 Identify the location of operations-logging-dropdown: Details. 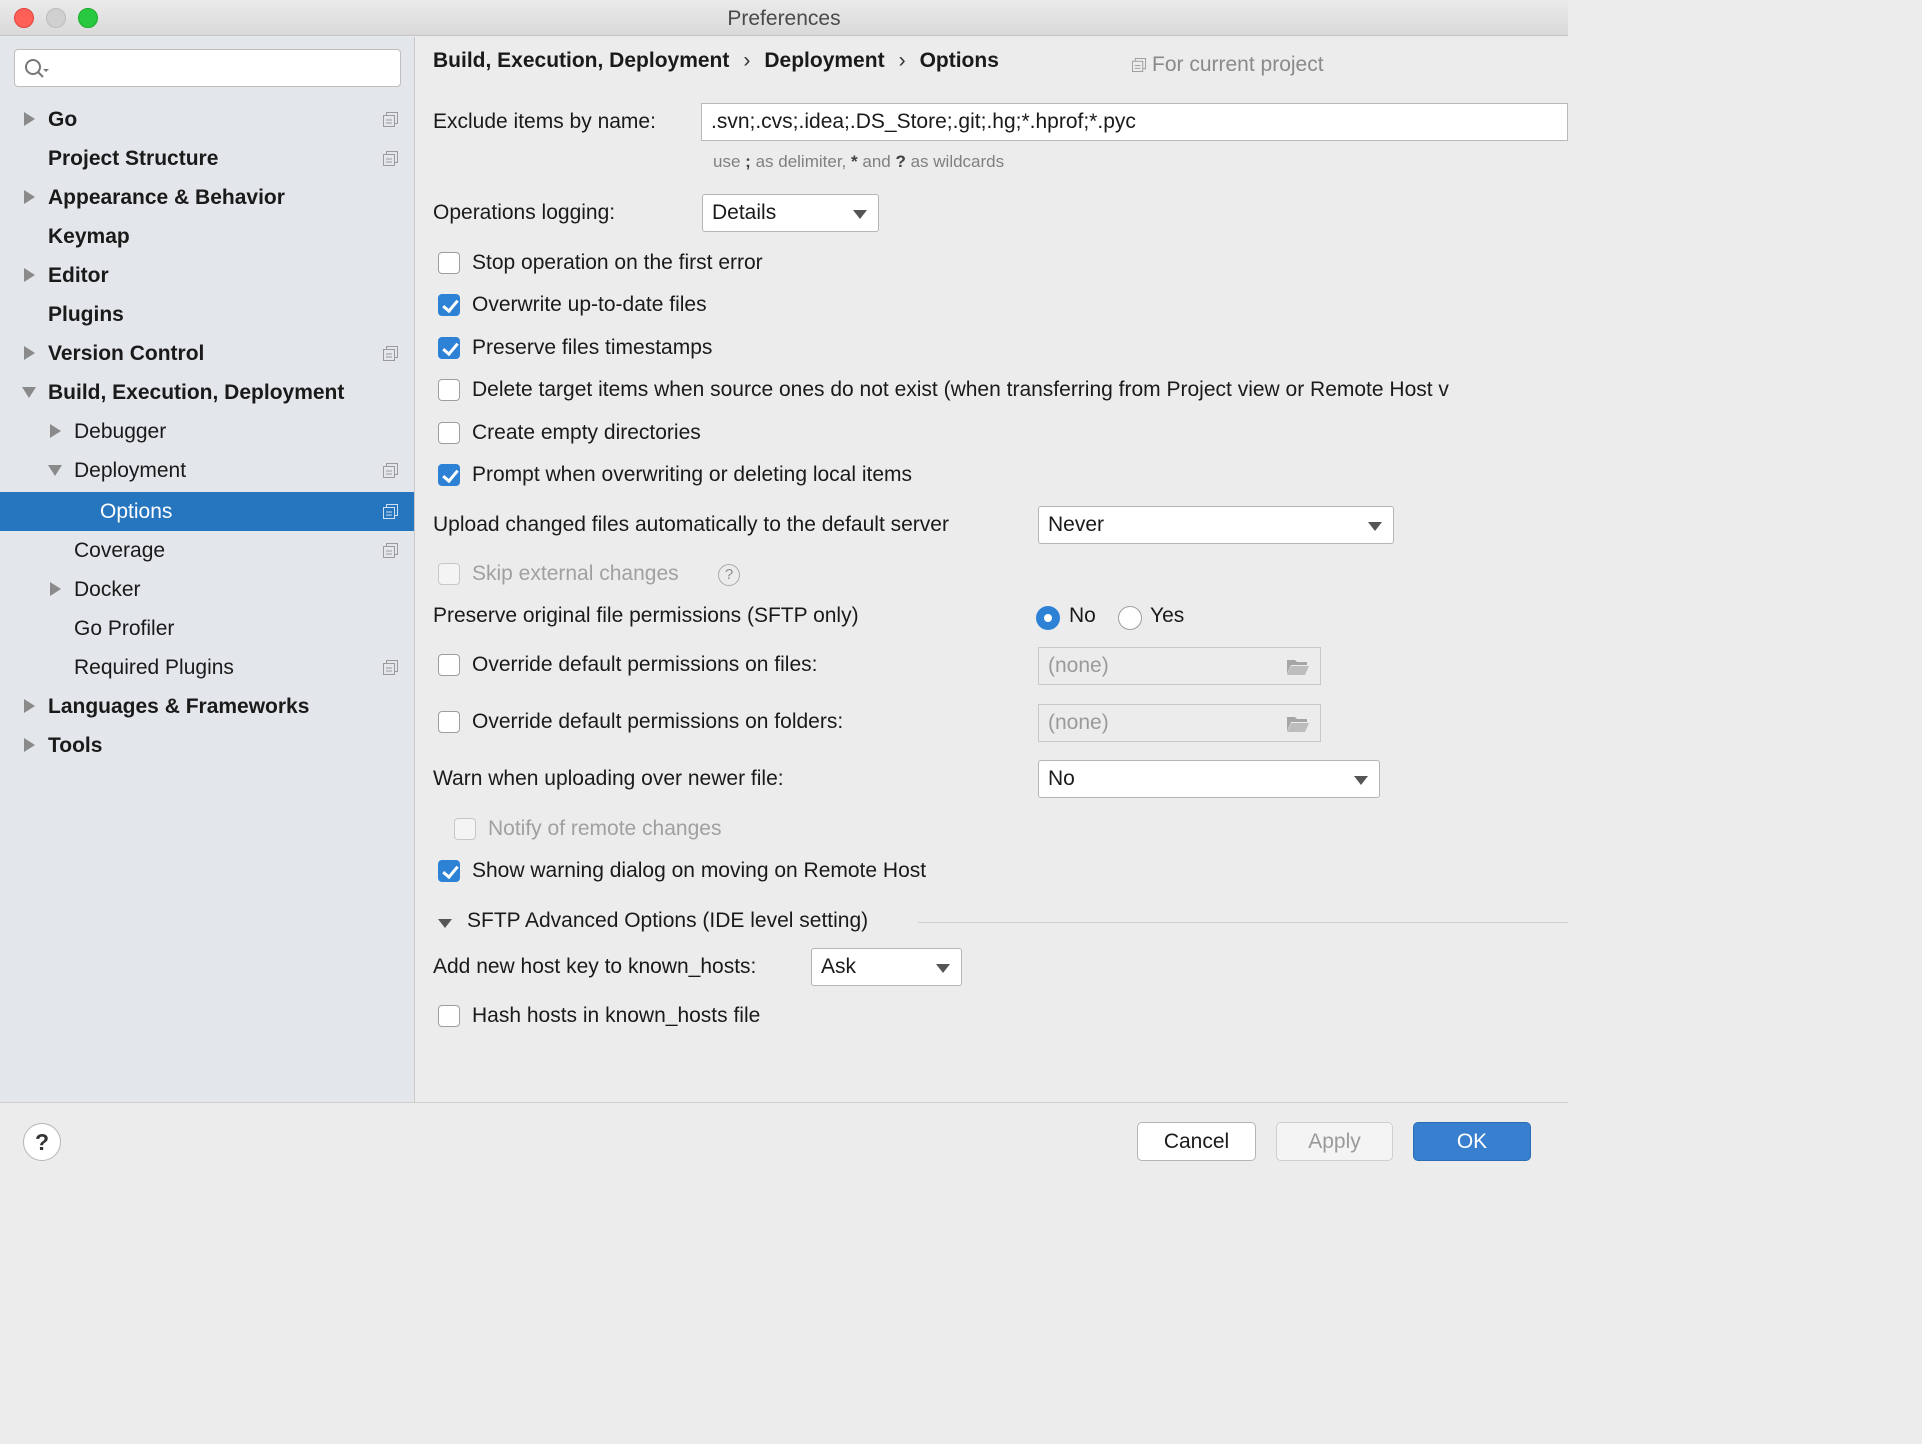
(790, 213).